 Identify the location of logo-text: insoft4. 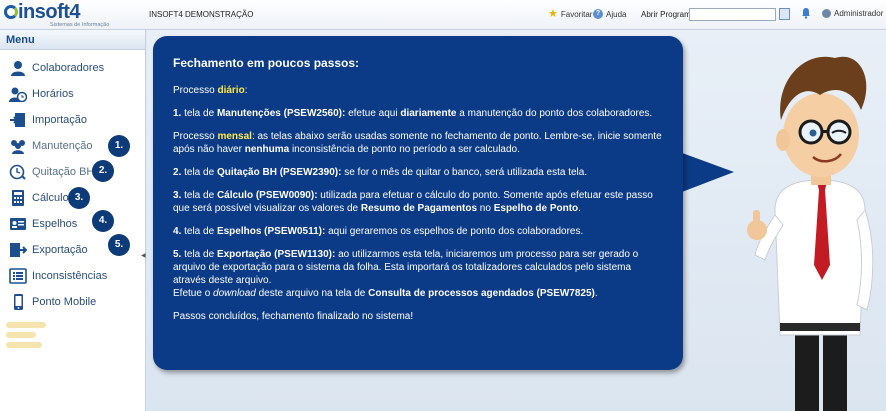
(49, 12).